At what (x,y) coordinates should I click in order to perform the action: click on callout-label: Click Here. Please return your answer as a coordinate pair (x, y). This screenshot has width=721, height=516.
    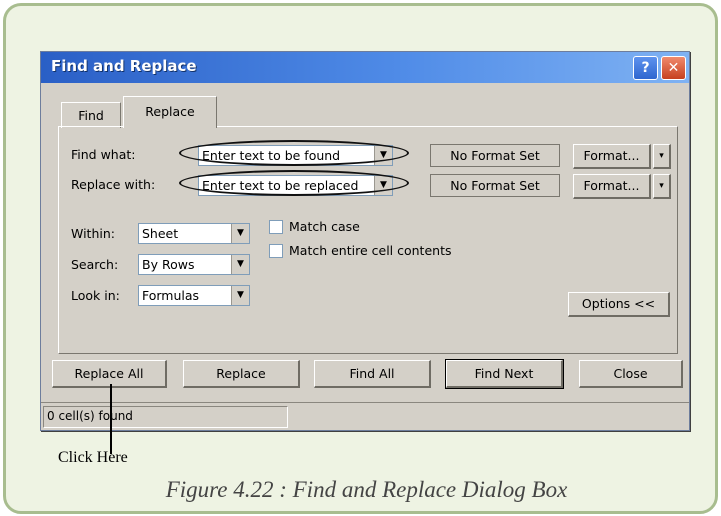
    Looking at the image, I should click on (93, 457).